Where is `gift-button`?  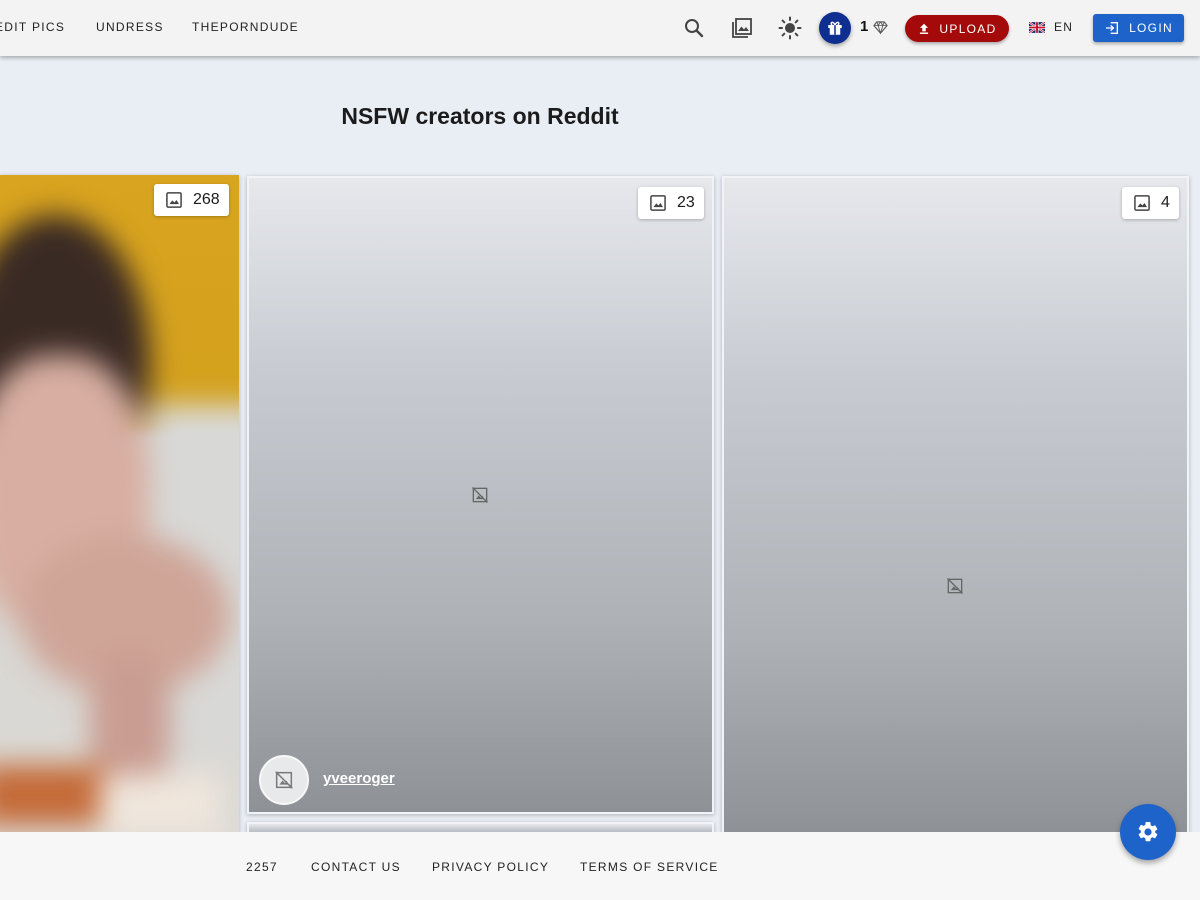
gift-button is located at coordinates (835, 28).